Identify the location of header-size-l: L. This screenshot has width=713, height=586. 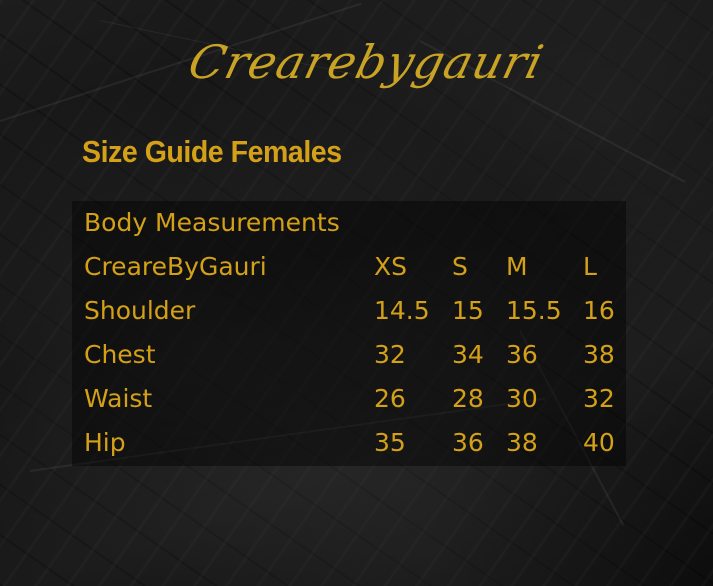
(590, 266).